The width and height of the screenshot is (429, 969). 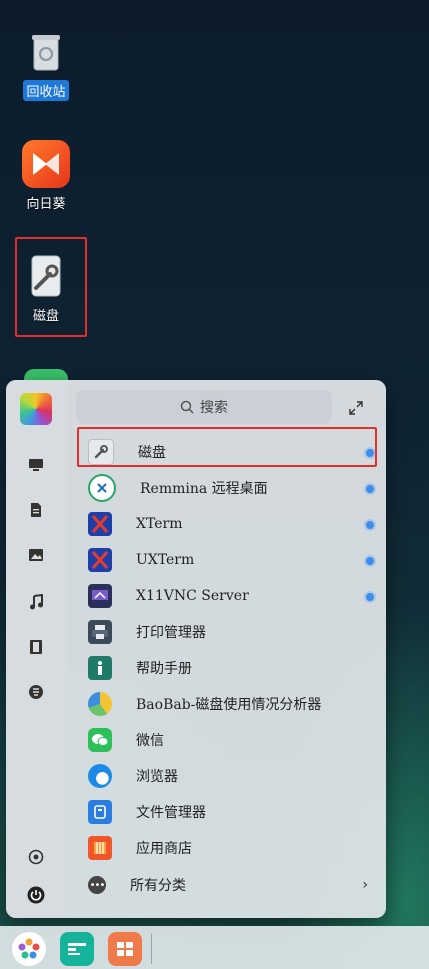 What do you see at coordinates (36, 895) in the screenshot?
I see `power-icon` at bounding box center [36, 895].